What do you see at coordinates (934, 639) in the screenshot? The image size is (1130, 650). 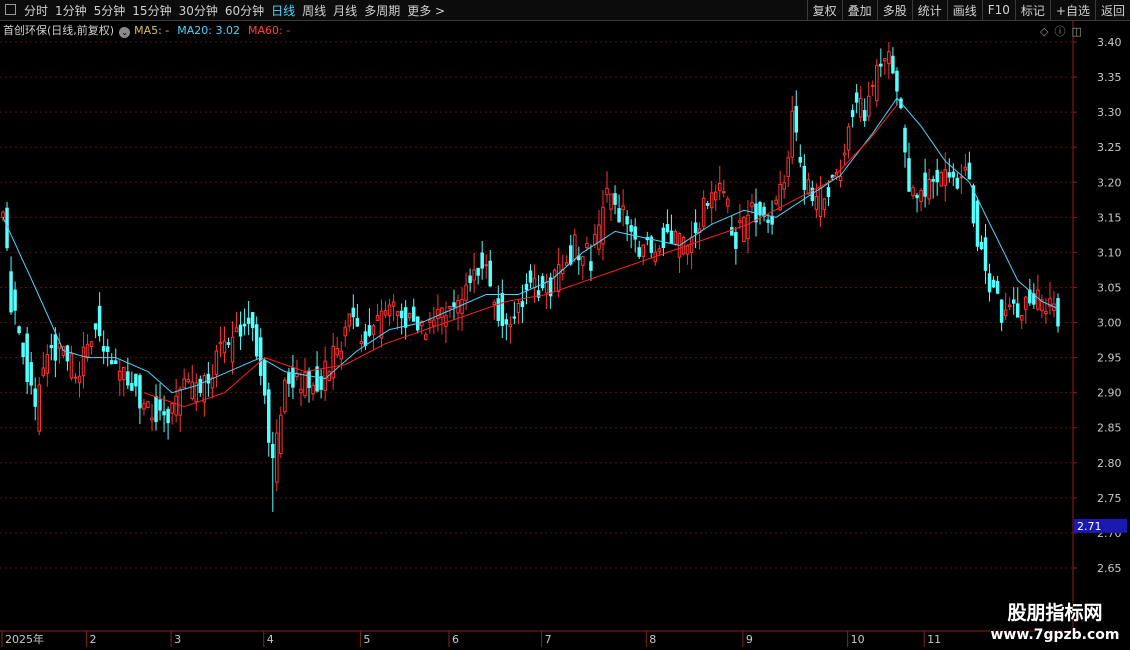 I see `date-label-10: 11` at bounding box center [934, 639].